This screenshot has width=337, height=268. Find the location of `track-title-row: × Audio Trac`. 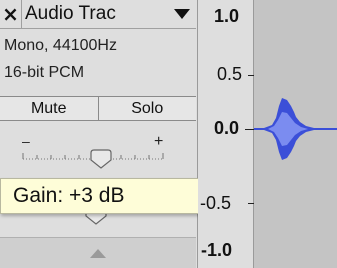

track-title-row: × Audio Trac is located at coordinates (98, 14).